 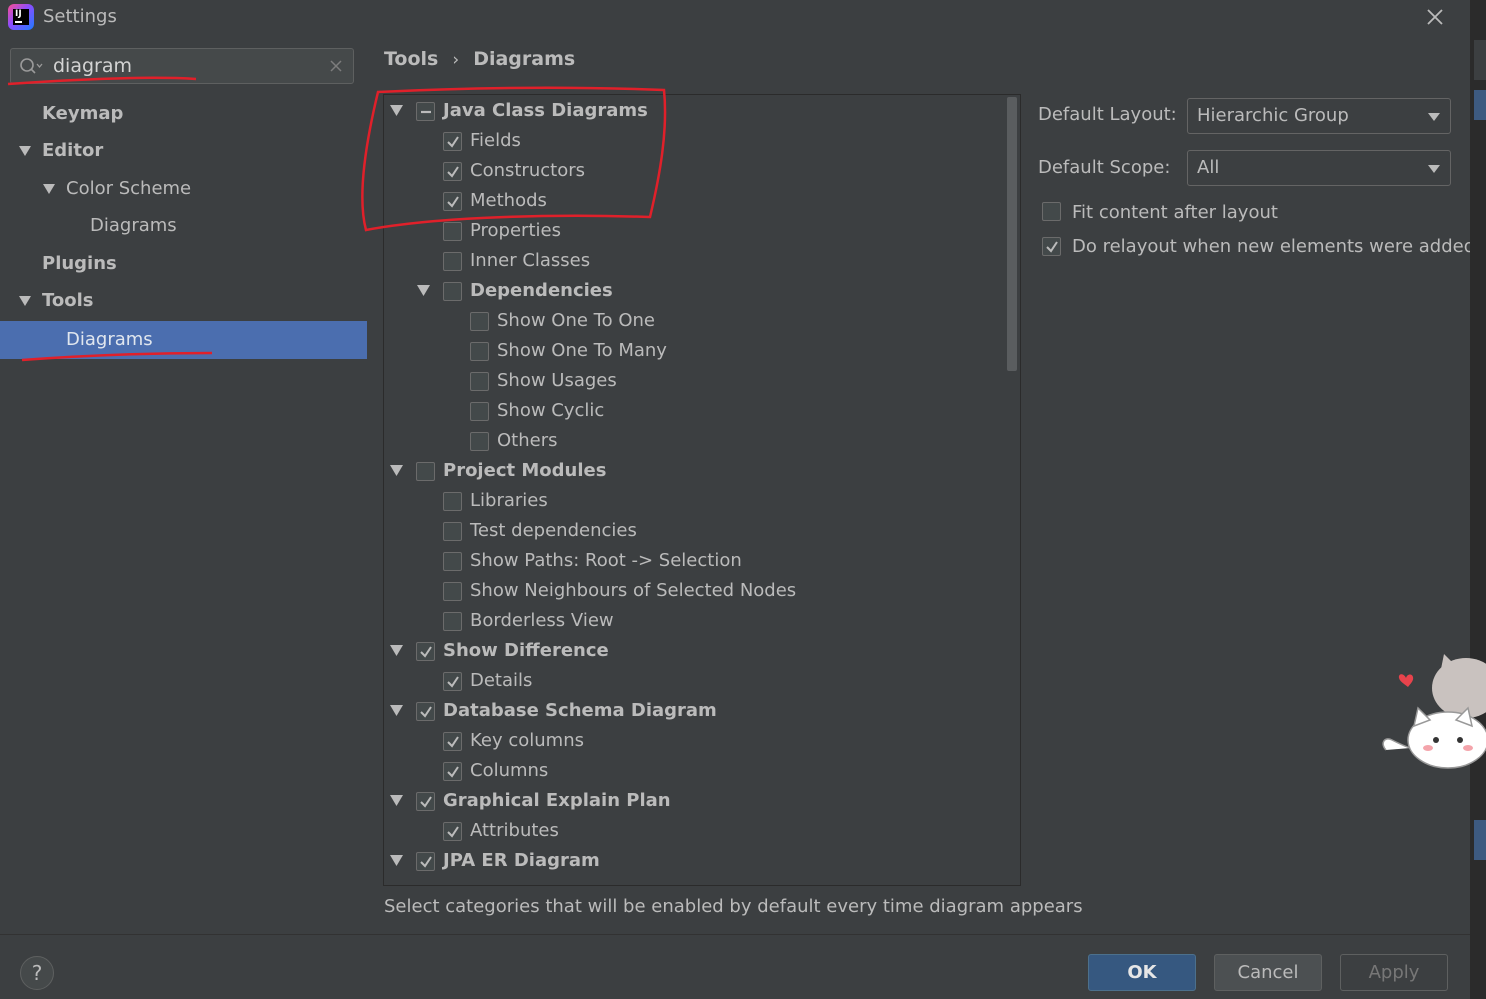 I want to click on tree-row: Show Neighbours of Selected Nodes, so click(x=694, y=591).